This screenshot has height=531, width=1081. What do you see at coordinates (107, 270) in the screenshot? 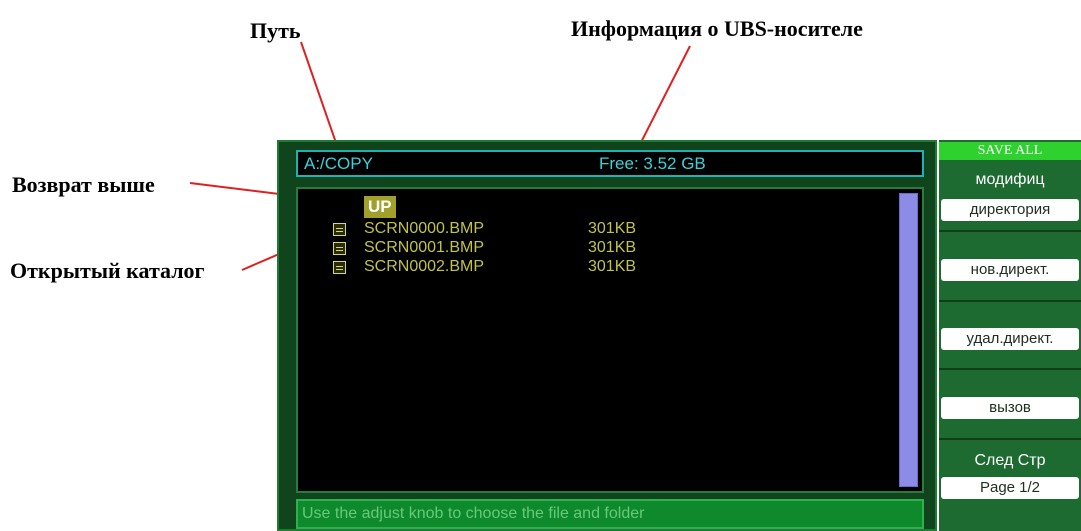
I see `annotation-open-dir: Открытый каталог` at bounding box center [107, 270].